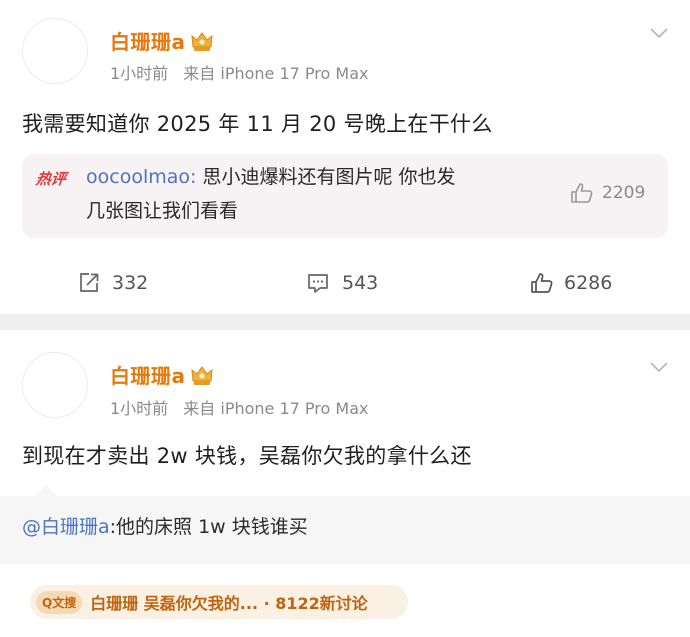  Describe the element at coordinates (257, 124) in the screenshot. I see `post-content: 我需要知道你 2025 年 11 月 20 号晚上在干什么` at that location.